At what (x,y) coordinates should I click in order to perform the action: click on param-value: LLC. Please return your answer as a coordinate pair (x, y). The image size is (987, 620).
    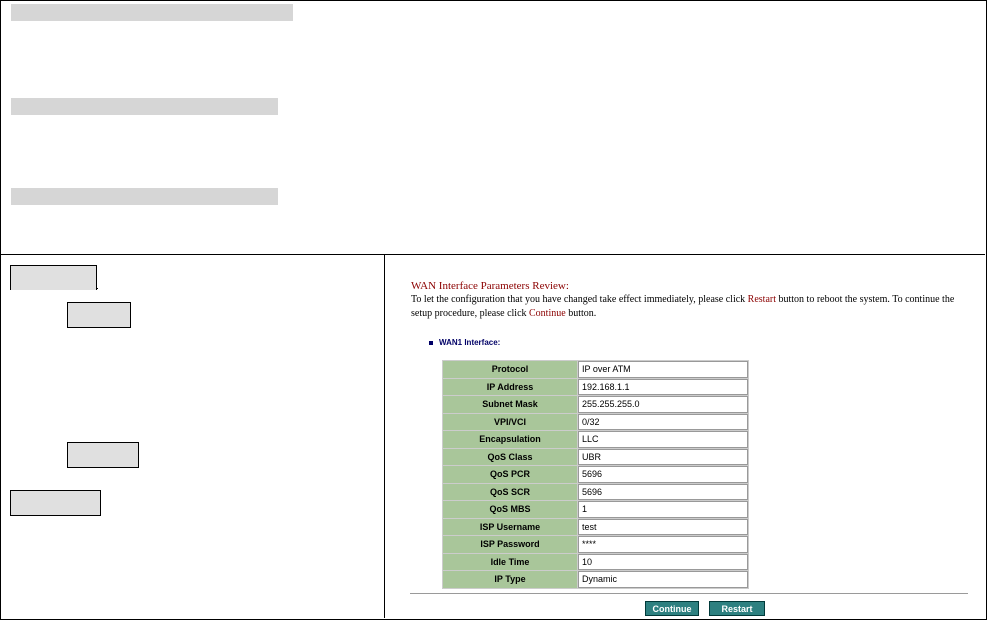
    Looking at the image, I should click on (663, 439).